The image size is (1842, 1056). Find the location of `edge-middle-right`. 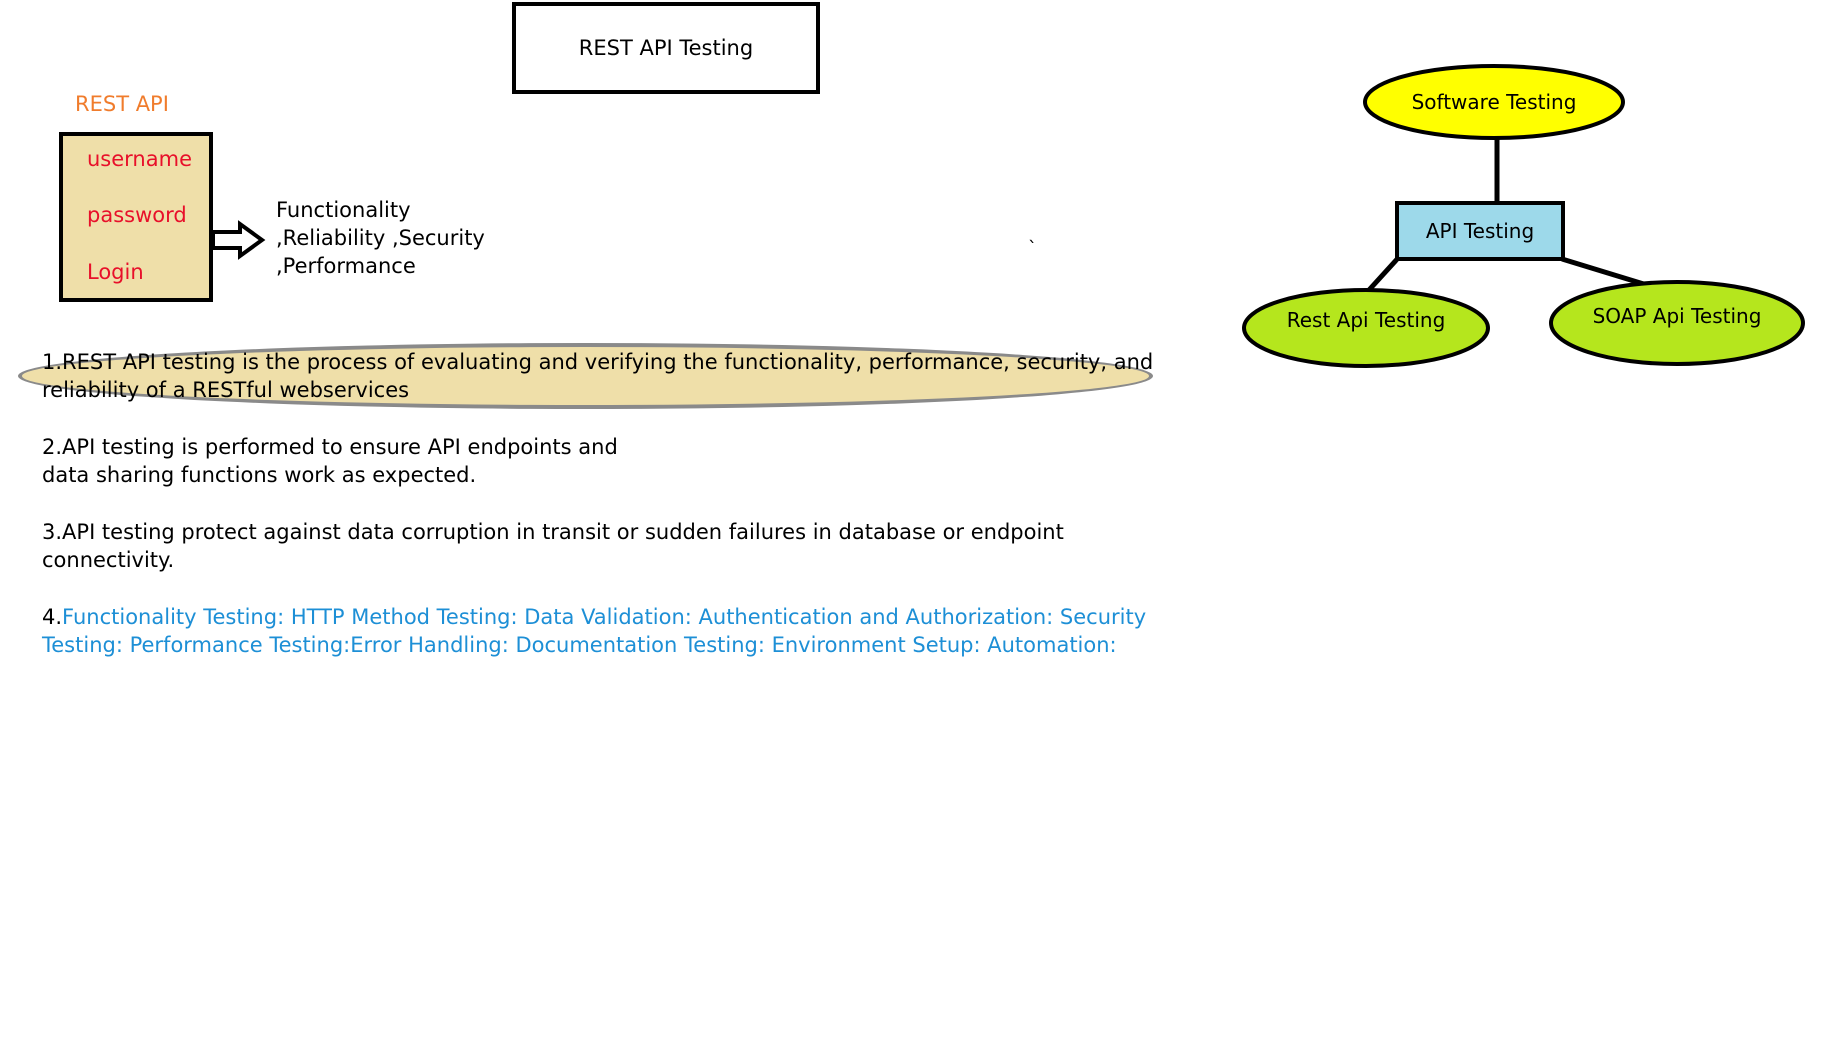

edge-middle-right is located at coordinates (1604, 272).